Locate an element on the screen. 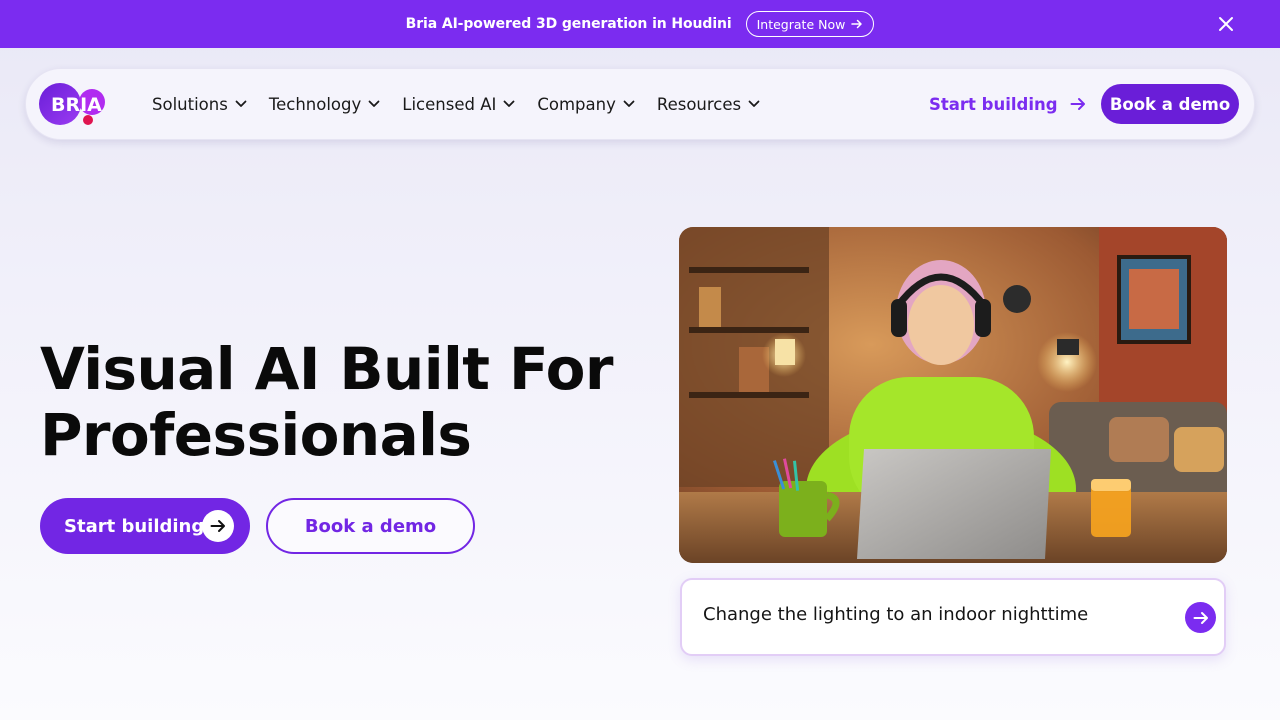  nav-item-solutions: Solutions is located at coordinates (199, 104).